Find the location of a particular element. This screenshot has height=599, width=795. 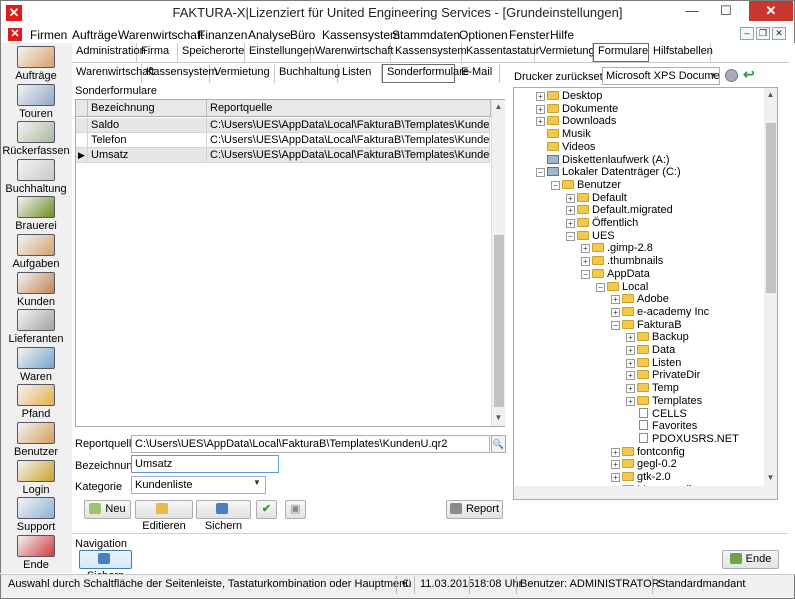

cell-bezeichnung: Telefon is located at coordinates (147, 140).